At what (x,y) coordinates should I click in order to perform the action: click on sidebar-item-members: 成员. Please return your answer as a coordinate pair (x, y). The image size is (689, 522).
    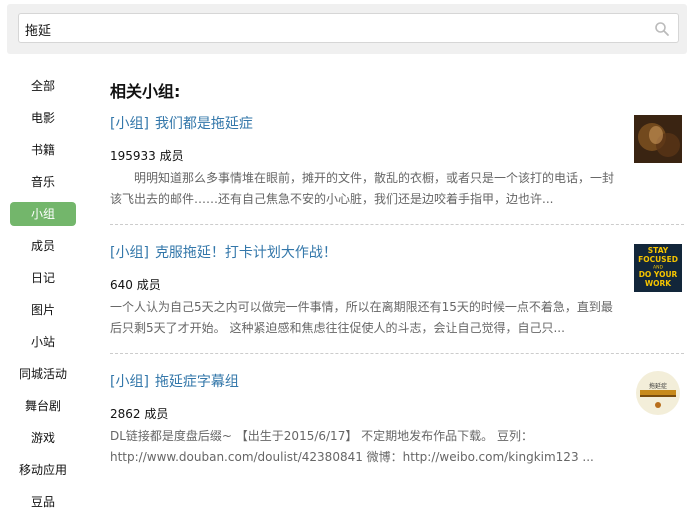
    Looking at the image, I should click on (43, 246).